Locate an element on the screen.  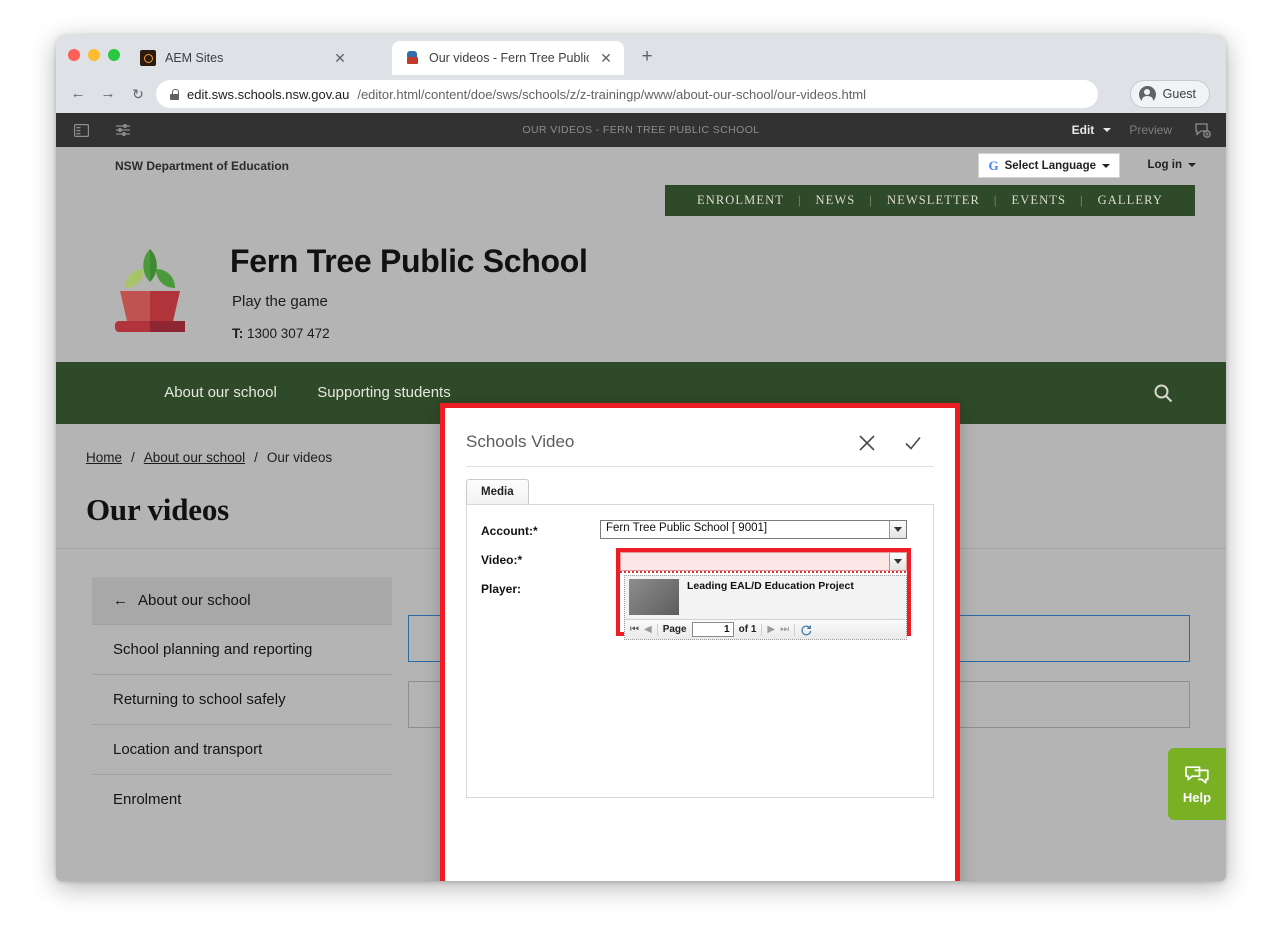
edit-mode-selector: Edit is located at coordinates (1092, 130).